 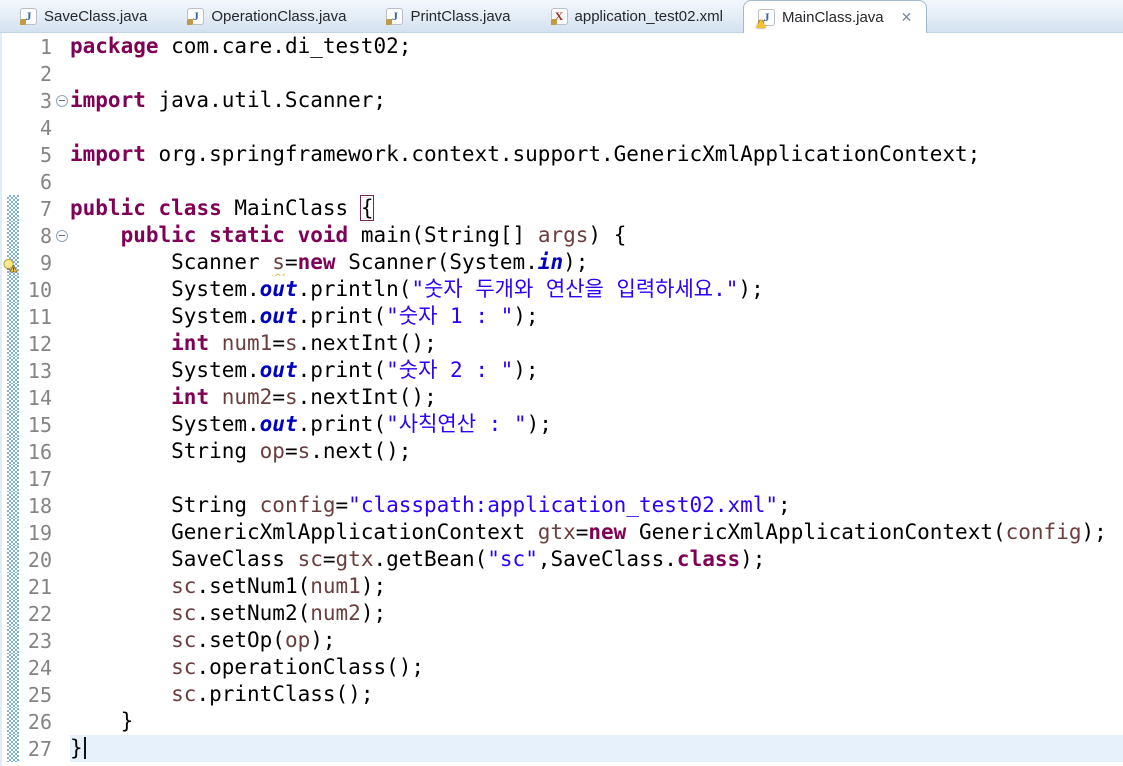 What do you see at coordinates (108, 100) in the screenshot?
I see `code-token: import` at bounding box center [108, 100].